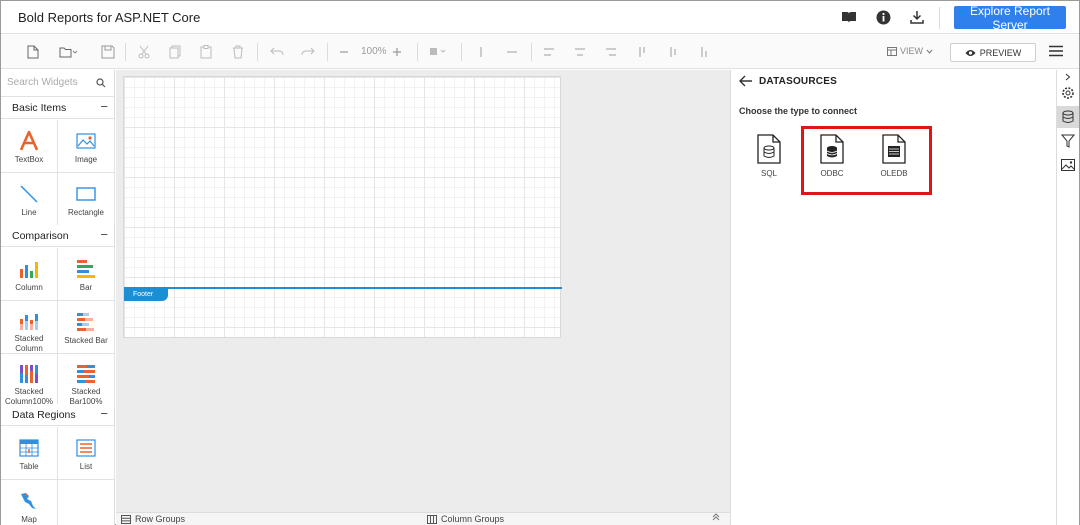 The width and height of the screenshot is (1080, 525). I want to click on properties-rail, so click(1067, 297).